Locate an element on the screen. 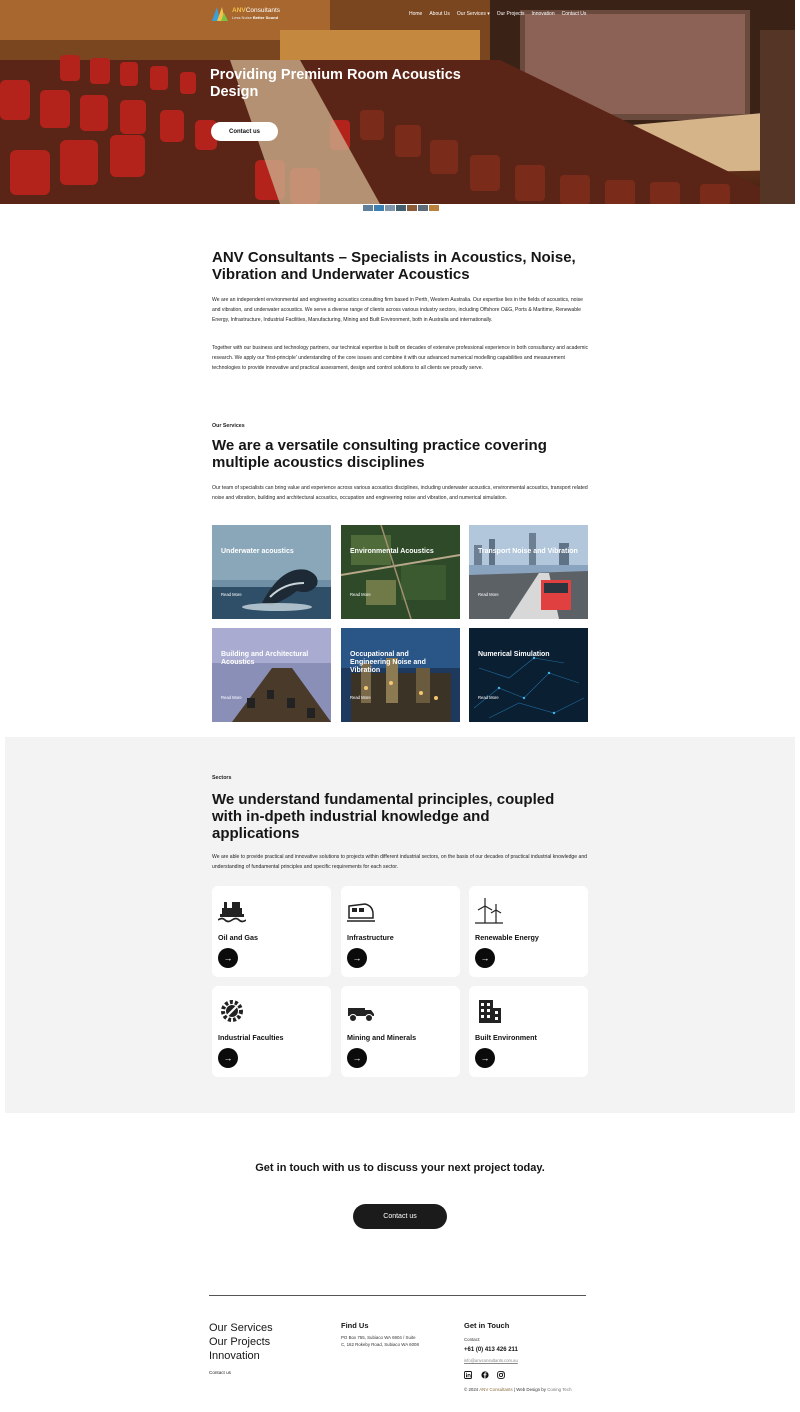 The image size is (800, 1412). service-card-title: Numerical Simulation is located at coordinates (514, 654).